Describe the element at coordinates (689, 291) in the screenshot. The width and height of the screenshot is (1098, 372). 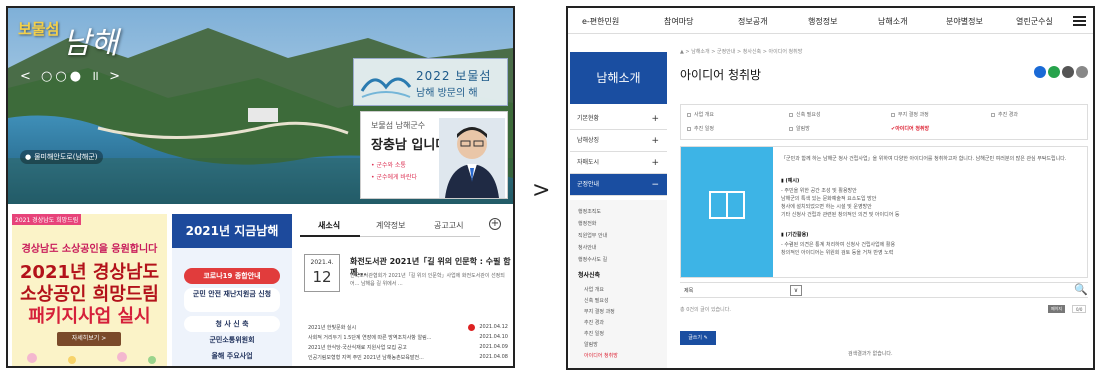
I see `search-field-label: 제목` at that location.